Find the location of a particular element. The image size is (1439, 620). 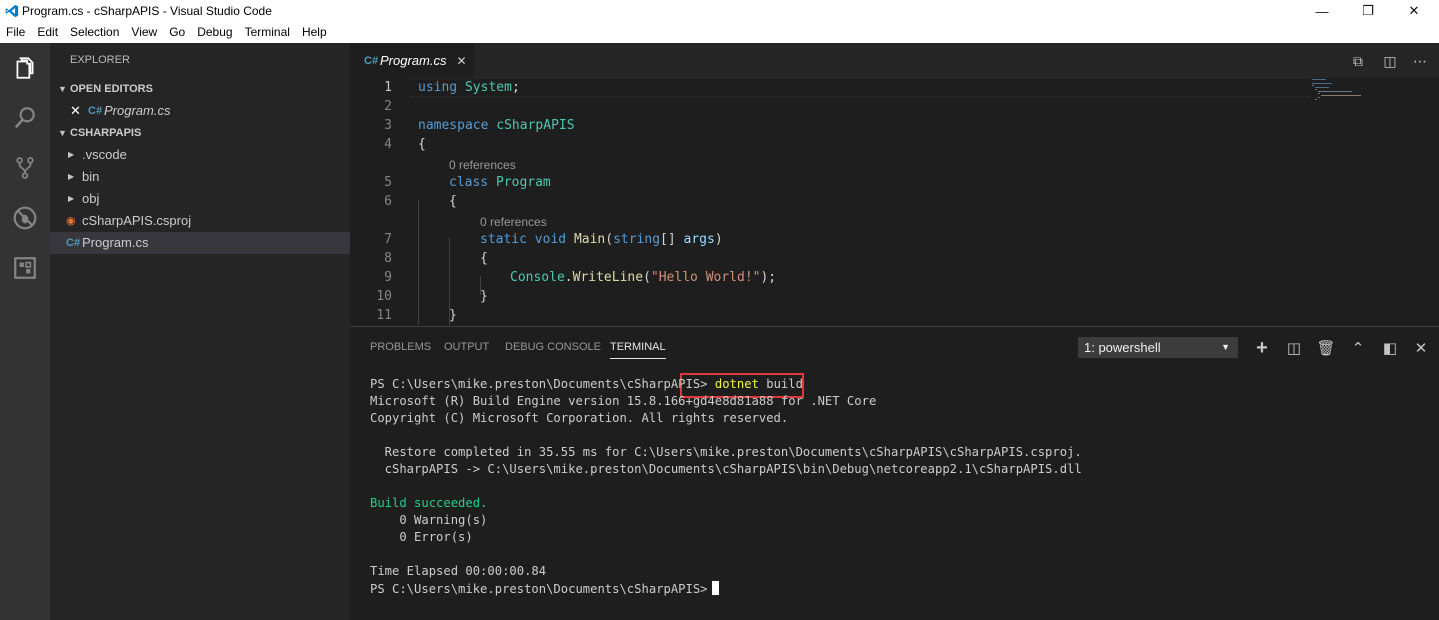

tree-item-csproj: ◉ cSharpAPIS.csproj is located at coordinates (200, 221).